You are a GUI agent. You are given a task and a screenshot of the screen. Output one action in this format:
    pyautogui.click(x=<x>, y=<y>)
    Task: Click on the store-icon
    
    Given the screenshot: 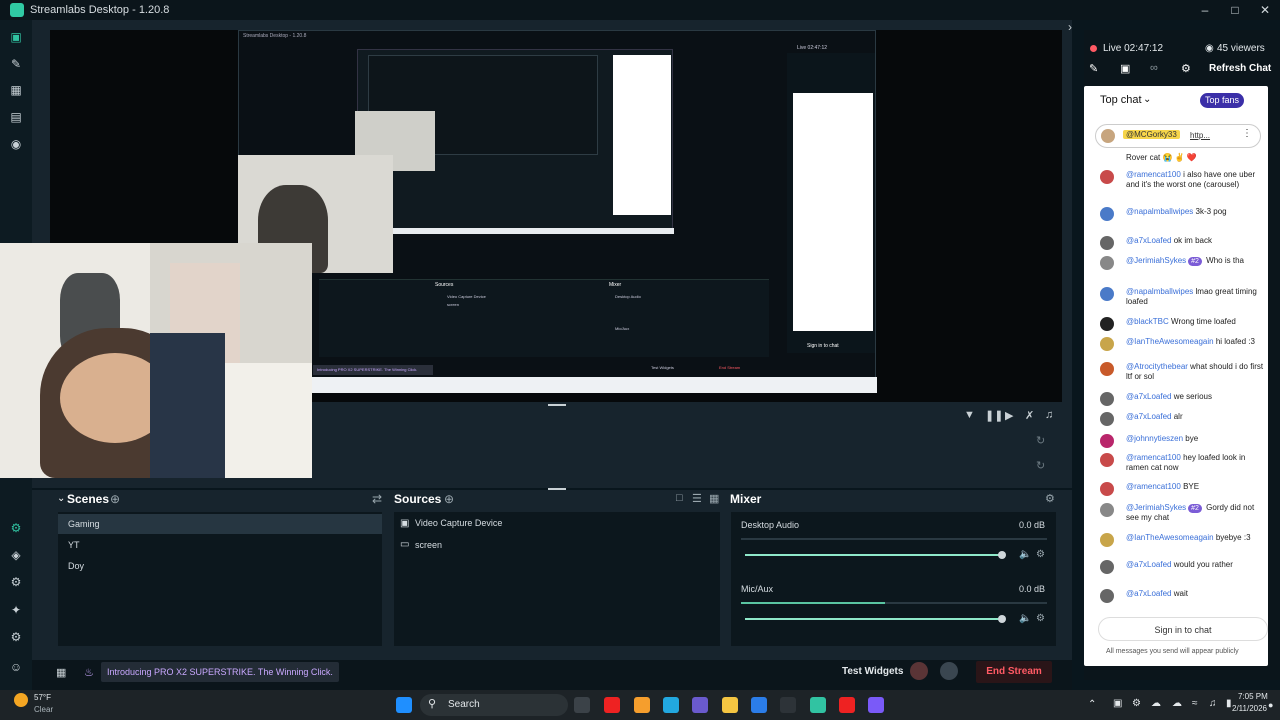 What is the action you would take?
    pyautogui.click(x=759, y=705)
    